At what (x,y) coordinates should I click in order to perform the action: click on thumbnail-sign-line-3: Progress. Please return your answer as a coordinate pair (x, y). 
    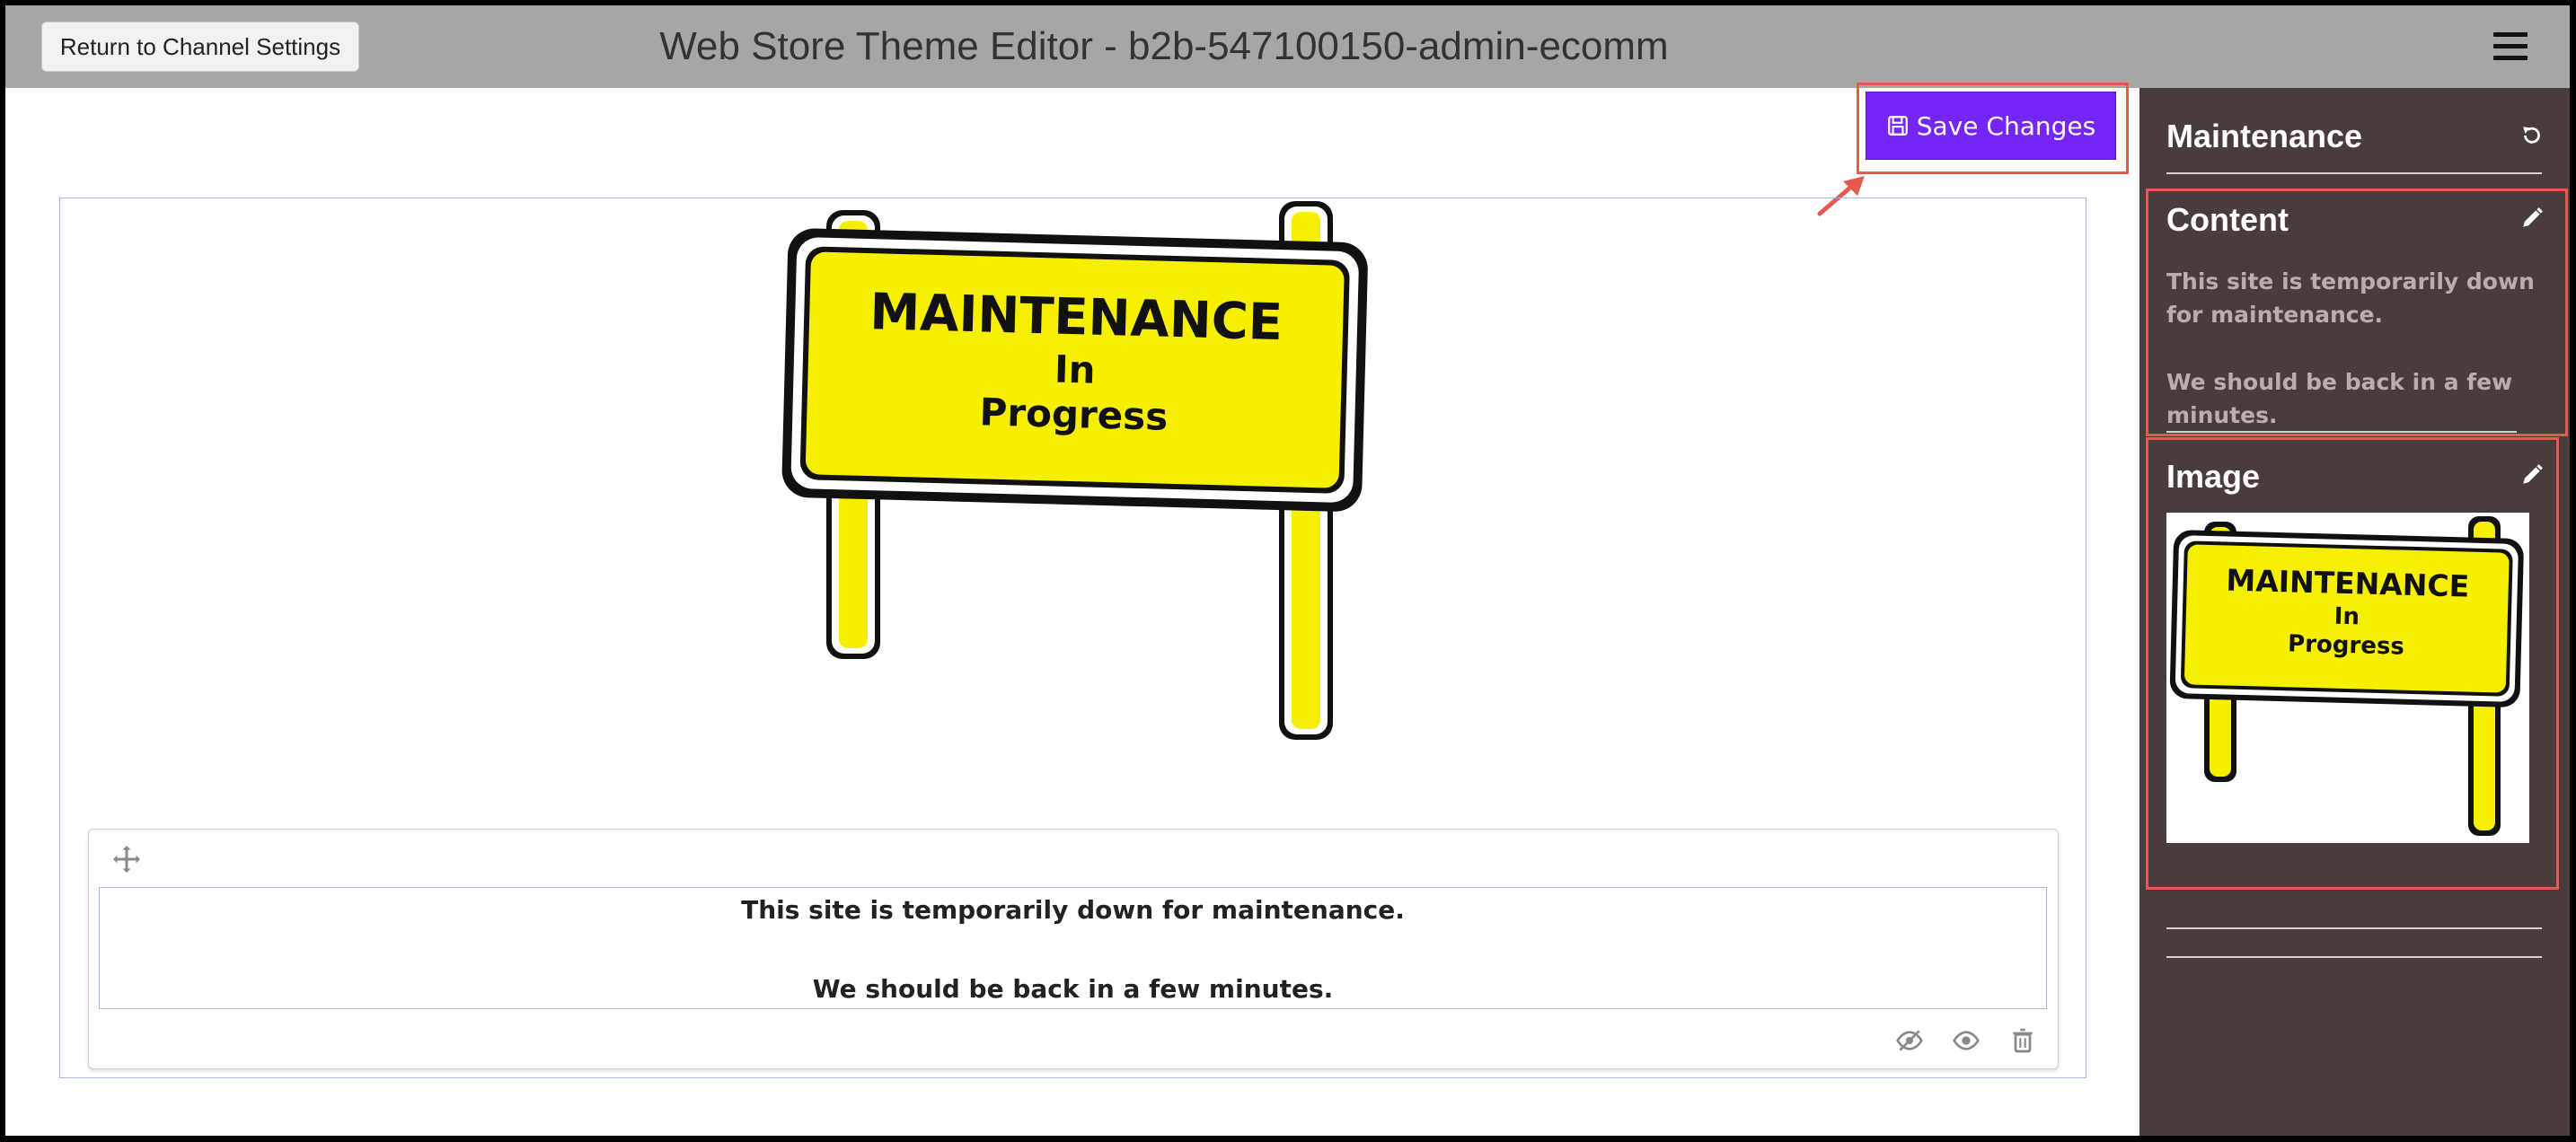
    Looking at the image, I should click on (2346, 645).